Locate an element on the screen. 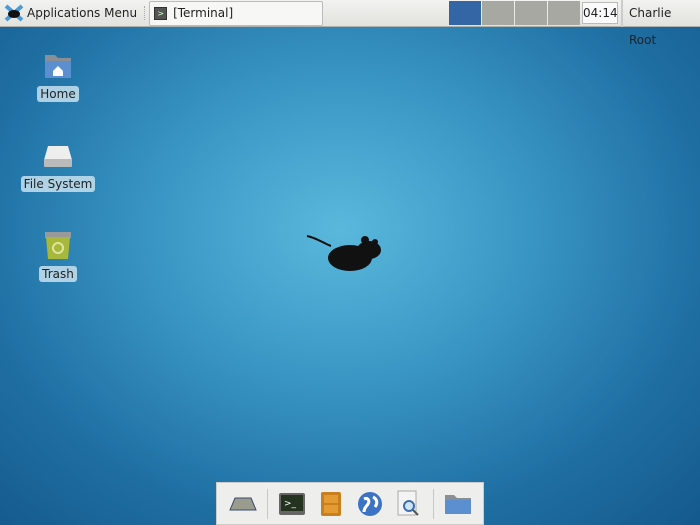 The image size is (700, 525). terminal-icon: > is located at coordinates (161, 13).